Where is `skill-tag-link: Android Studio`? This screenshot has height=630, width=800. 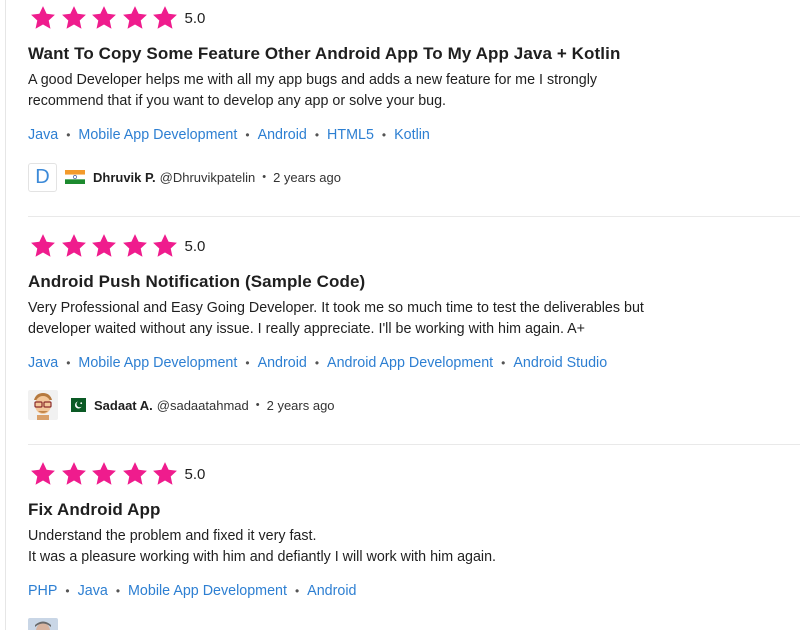 skill-tag-link: Android Studio is located at coordinates (560, 363).